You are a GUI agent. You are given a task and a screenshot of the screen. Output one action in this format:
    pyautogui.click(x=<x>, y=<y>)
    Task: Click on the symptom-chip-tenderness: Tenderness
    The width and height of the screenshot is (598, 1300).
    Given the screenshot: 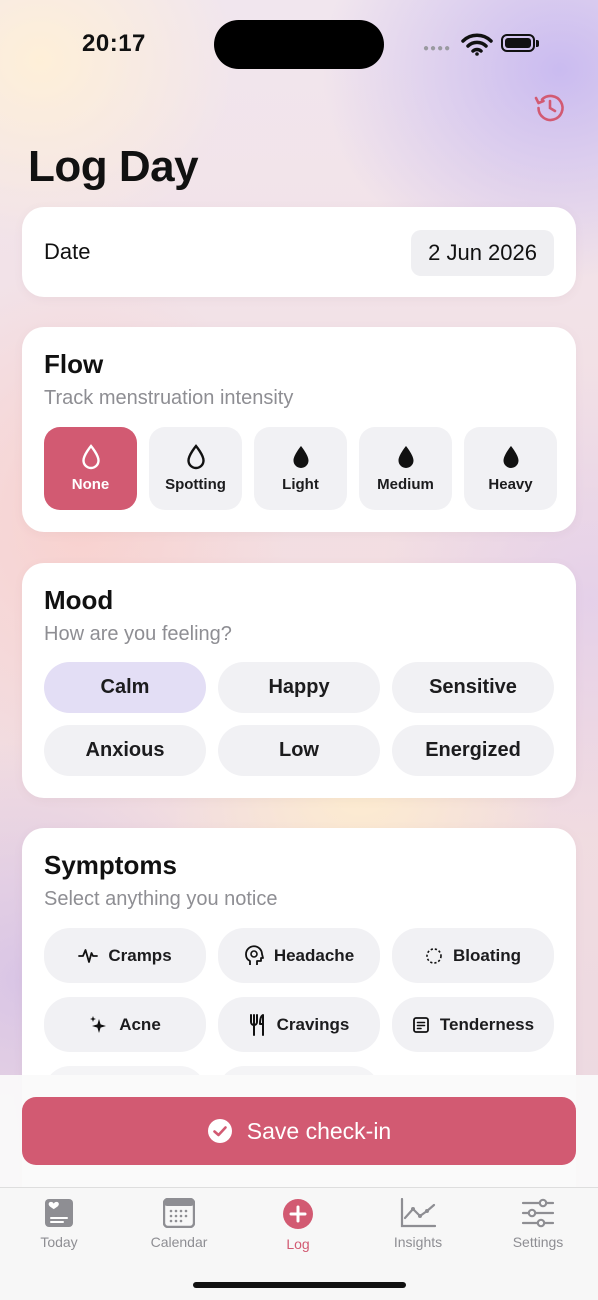 What is the action you would take?
    pyautogui.click(x=473, y=1024)
    